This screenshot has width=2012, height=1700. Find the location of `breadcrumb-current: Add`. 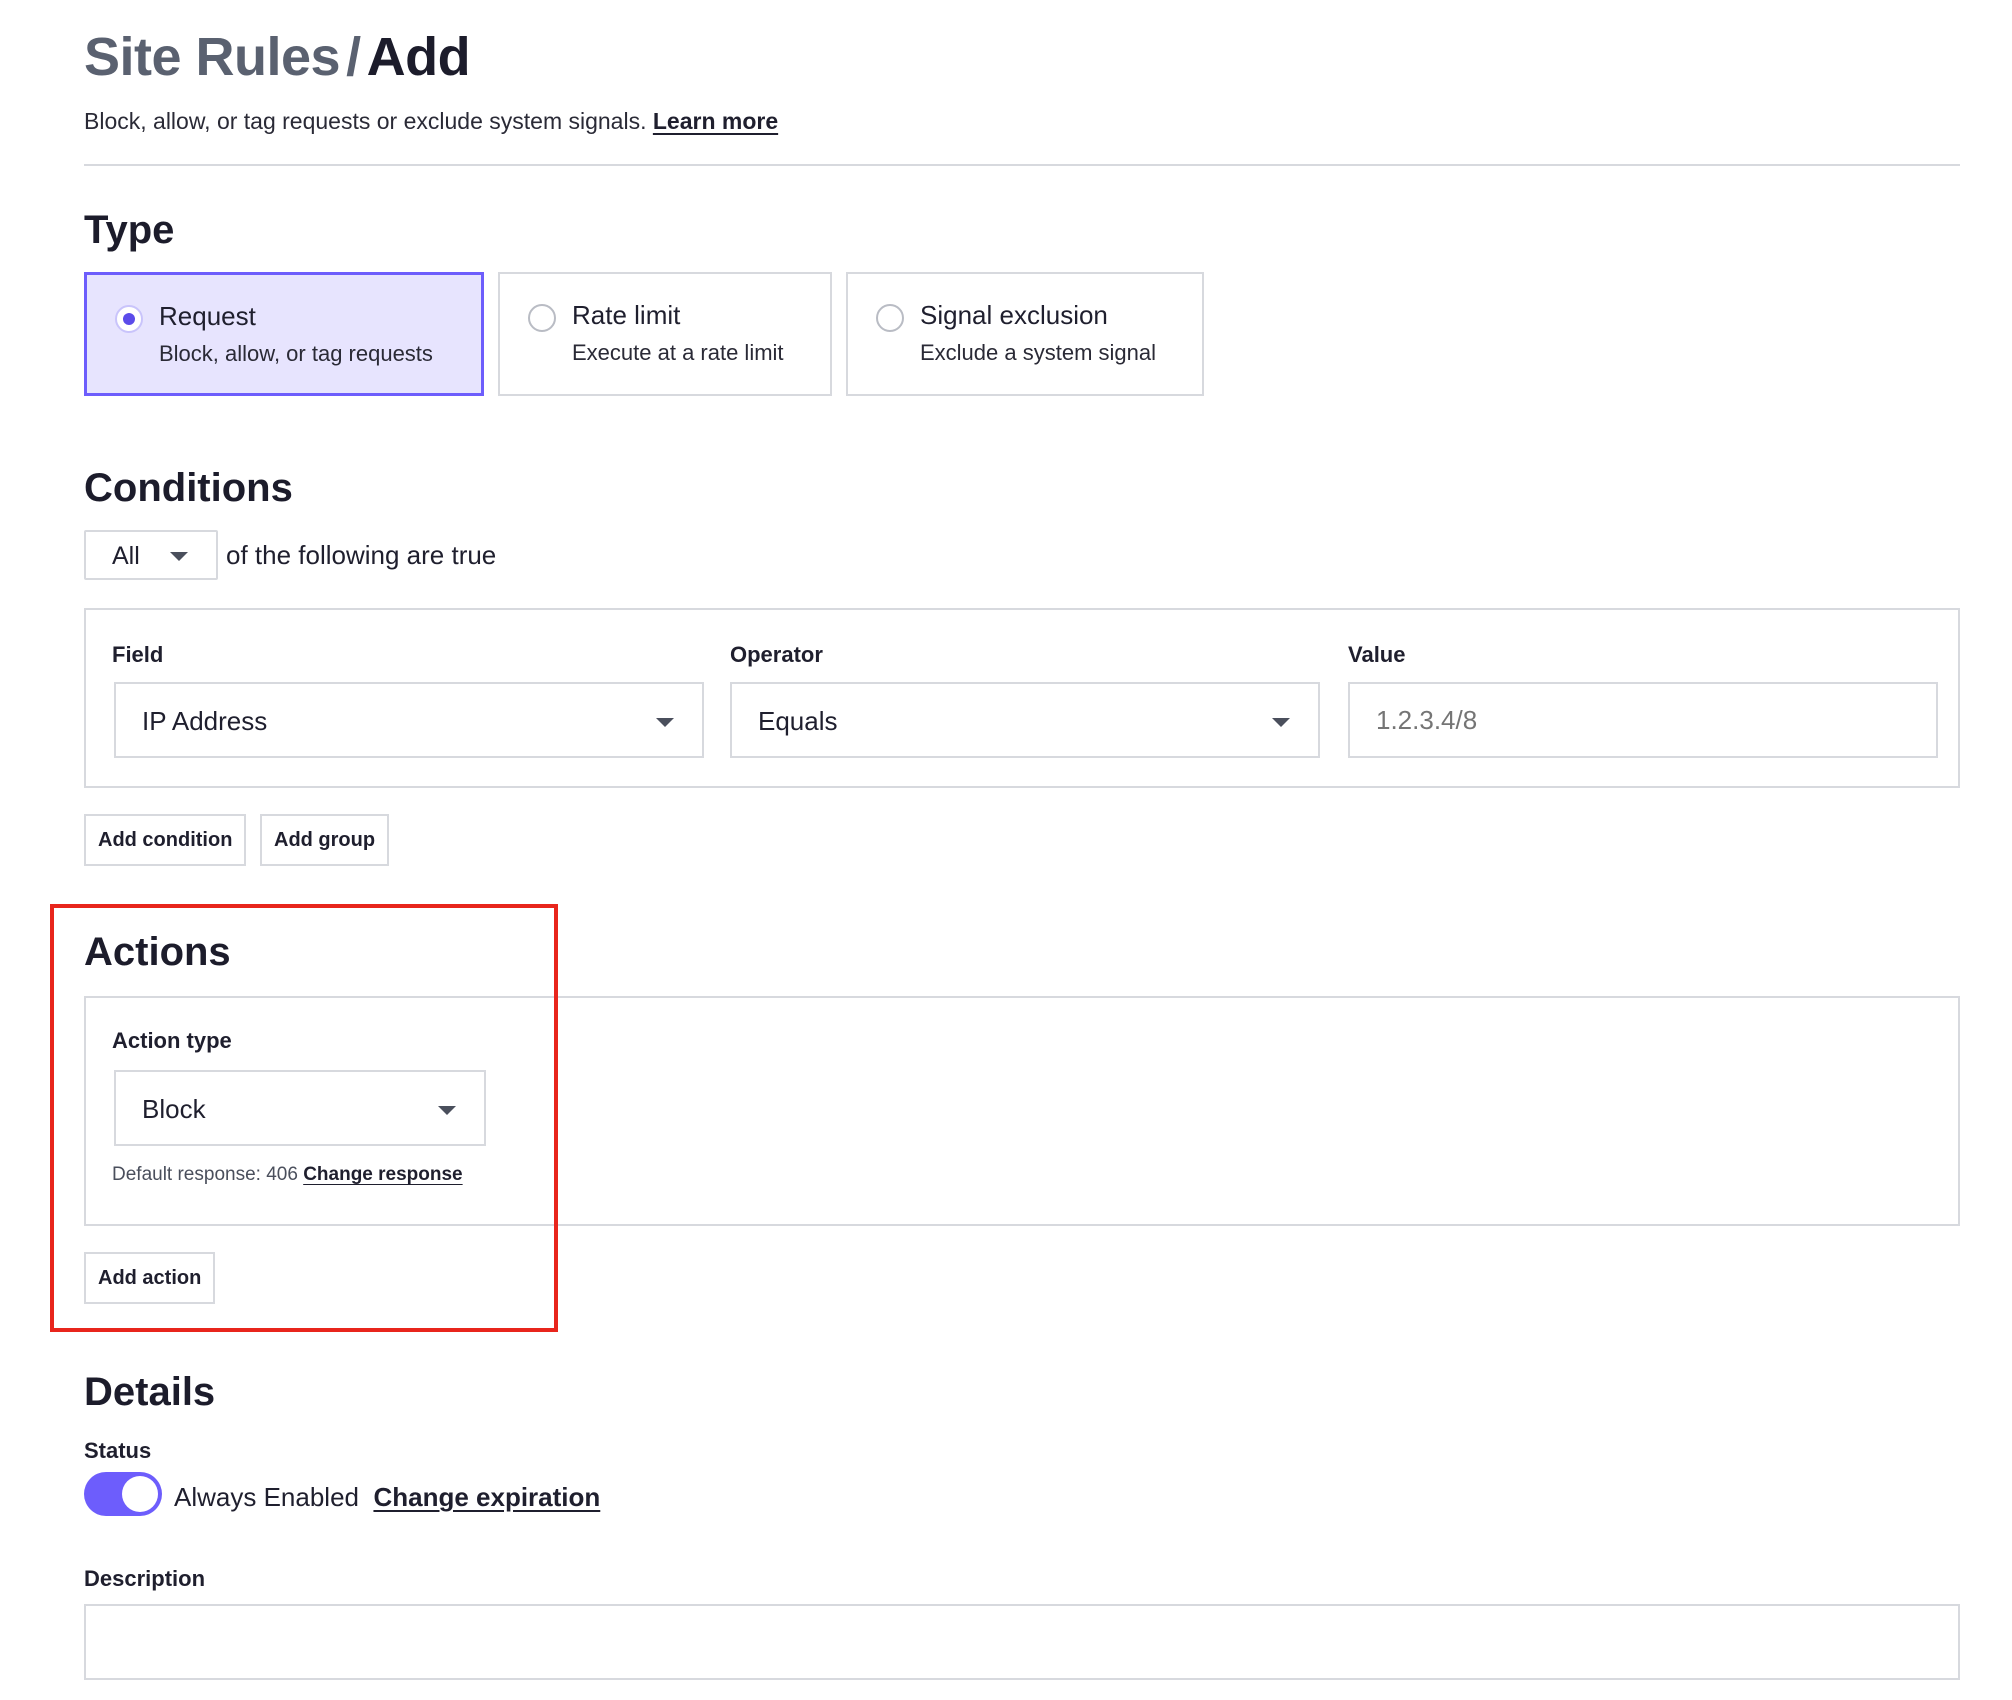

breadcrumb-current: Add is located at coordinates (418, 57).